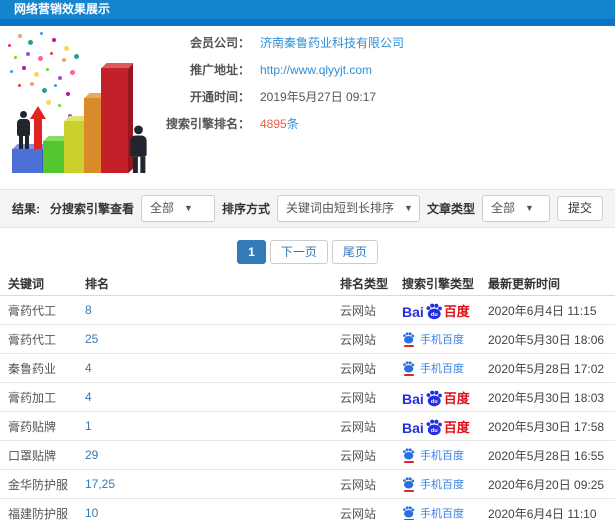  What do you see at coordinates (207, 124) in the screenshot?
I see `engine-rank-label: 搜索引擎排名：` at bounding box center [207, 124].